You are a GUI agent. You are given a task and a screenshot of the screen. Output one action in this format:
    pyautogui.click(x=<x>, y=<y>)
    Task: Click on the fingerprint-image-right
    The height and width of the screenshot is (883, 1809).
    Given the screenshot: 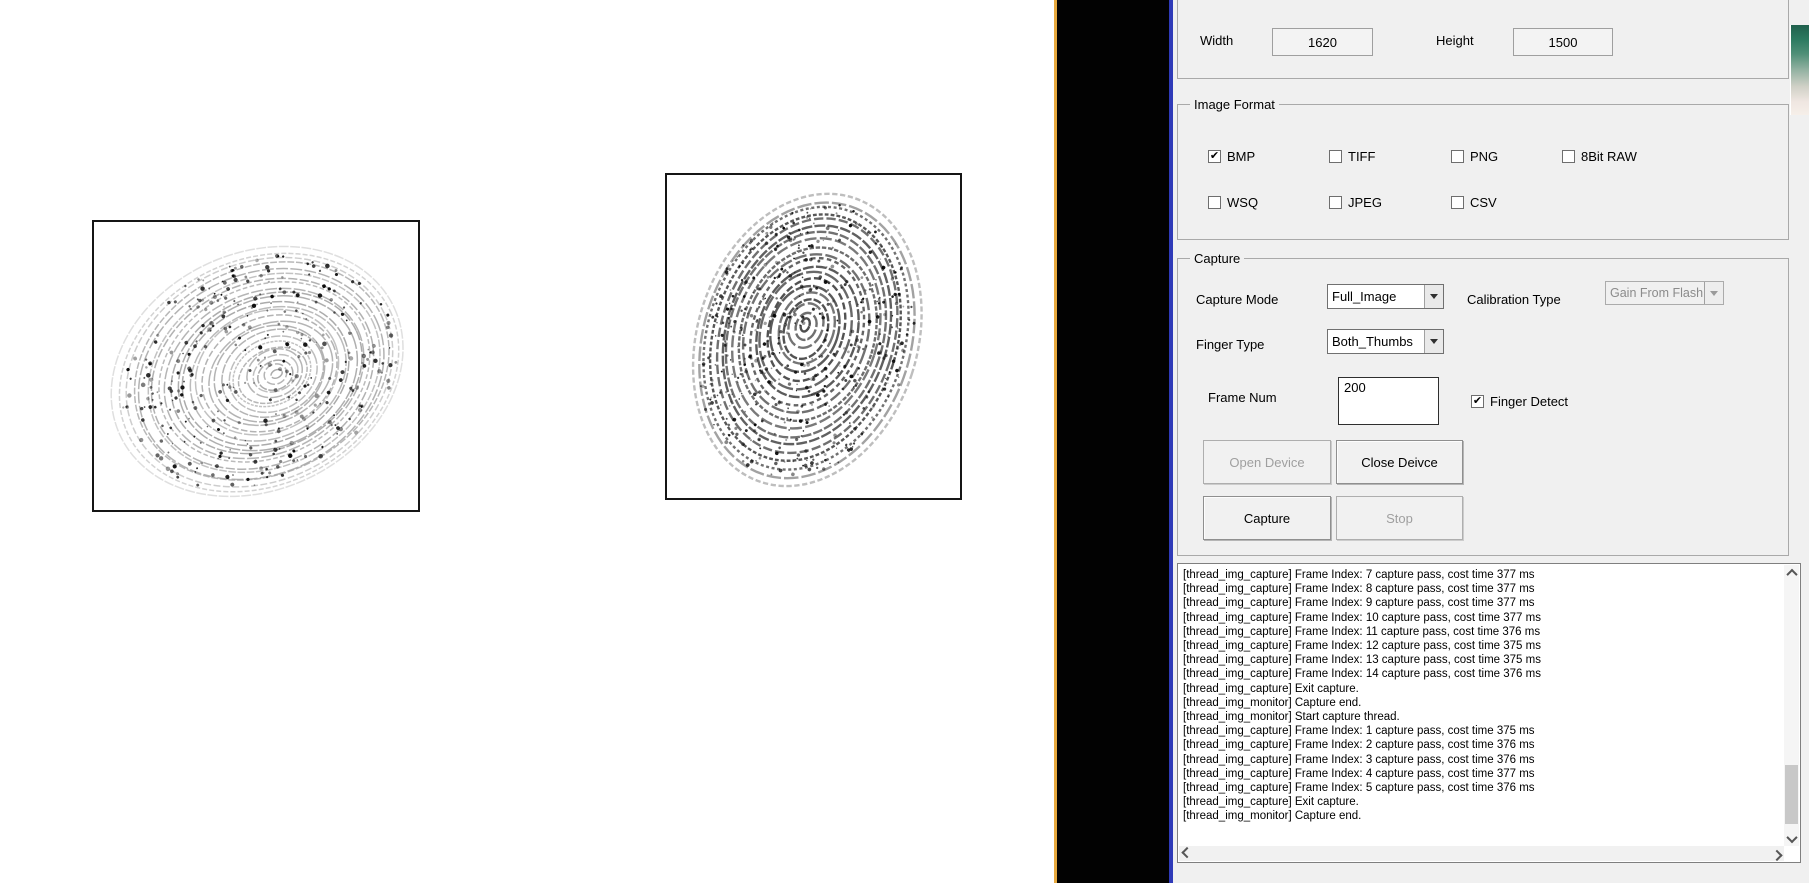 What is the action you would take?
    pyautogui.click(x=807, y=340)
    